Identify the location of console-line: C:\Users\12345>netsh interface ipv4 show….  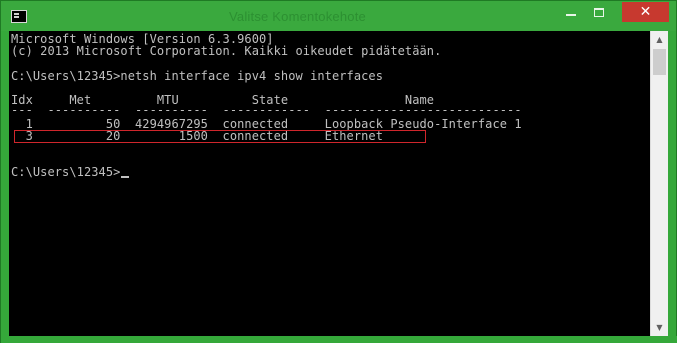
(197, 76).